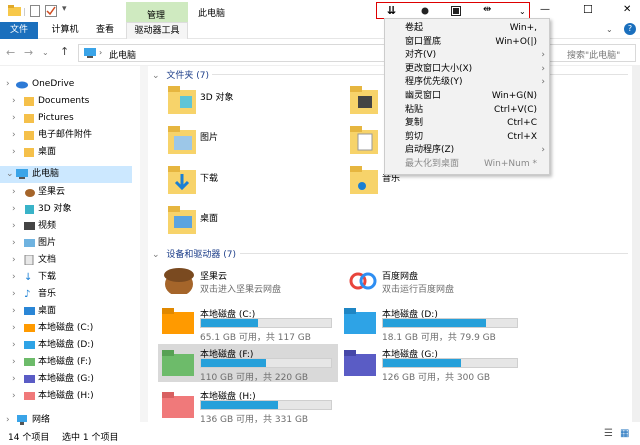 This screenshot has width=640, height=445. I want to click on menu-item-priority: 程序优先级(Y) ›, so click(467, 83).